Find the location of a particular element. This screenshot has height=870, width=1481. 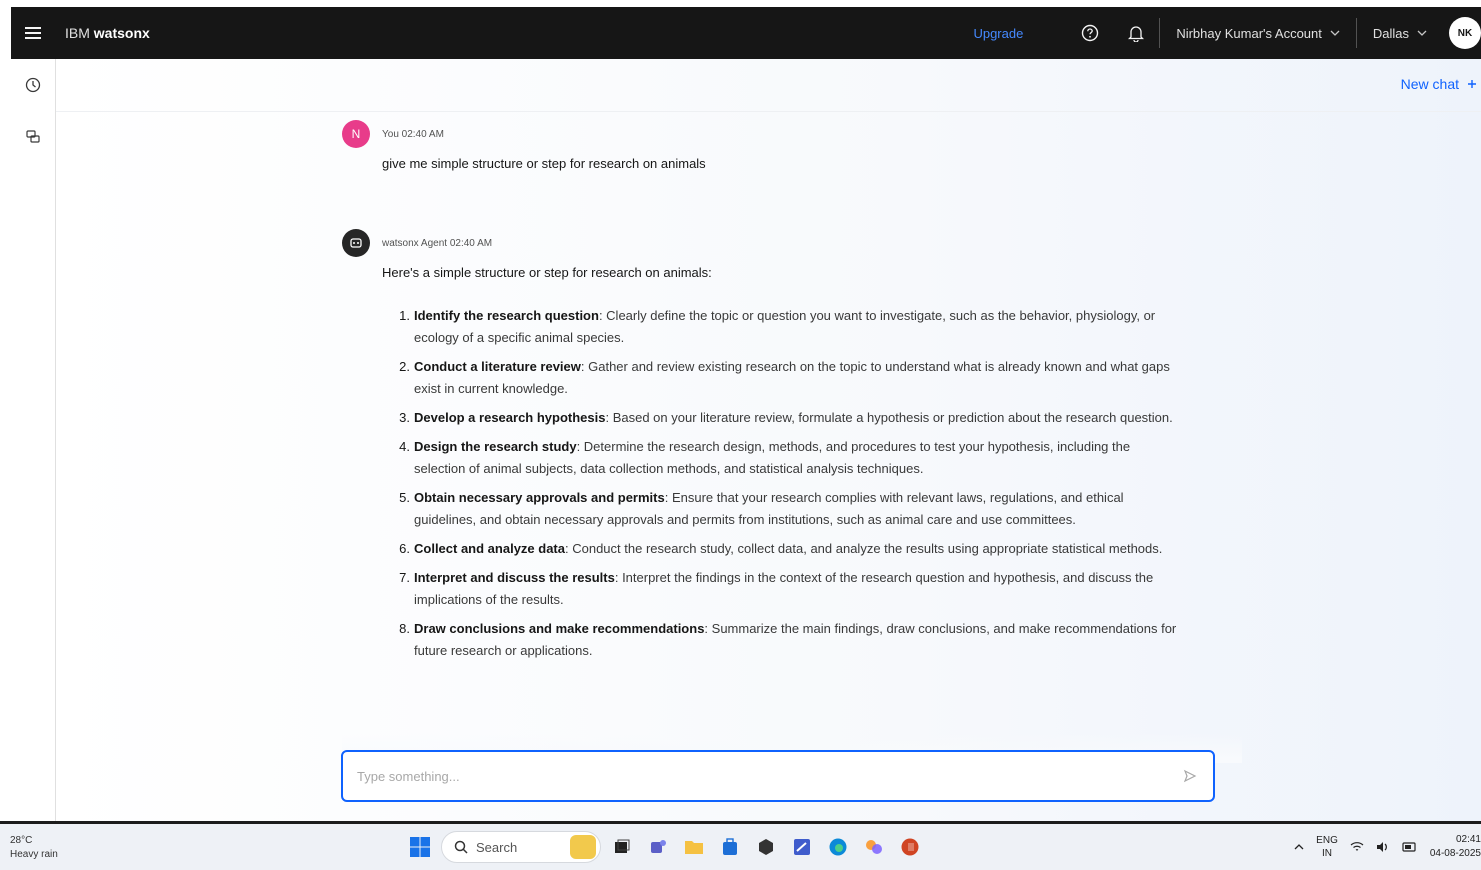

weather-widget: 28°C Heavy rain is located at coordinates (34, 848).